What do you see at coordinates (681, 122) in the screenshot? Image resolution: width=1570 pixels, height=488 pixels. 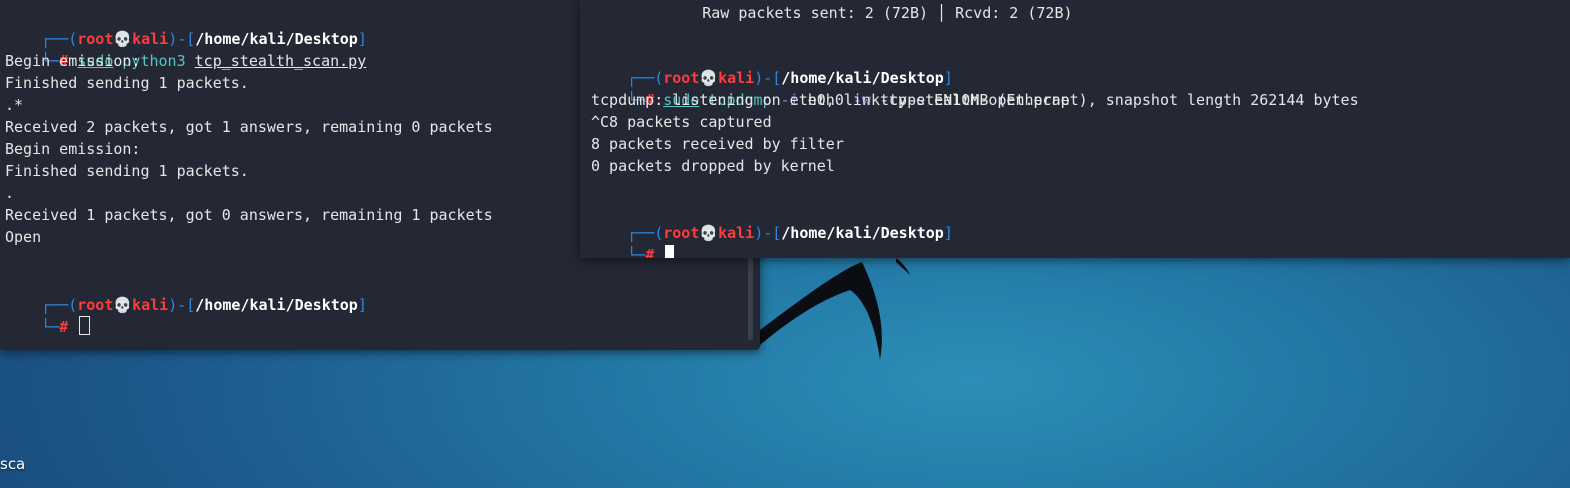 I see `output-line: ^C8 packets captured` at bounding box center [681, 122].